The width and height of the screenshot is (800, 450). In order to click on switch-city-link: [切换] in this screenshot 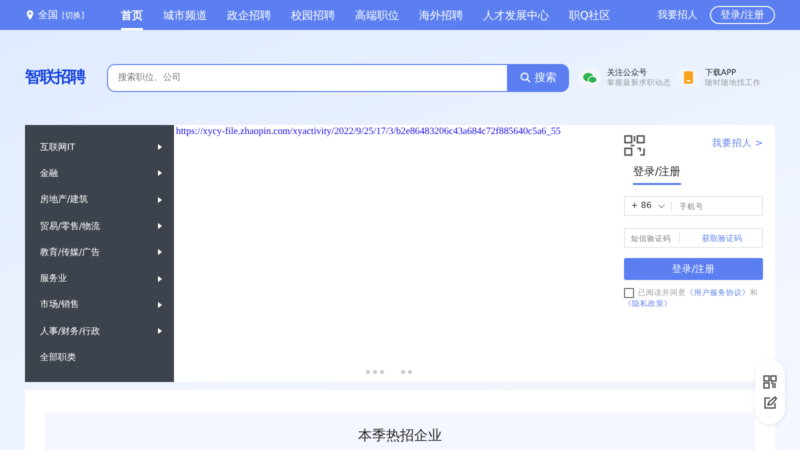, I will do `click(73, 15)`.